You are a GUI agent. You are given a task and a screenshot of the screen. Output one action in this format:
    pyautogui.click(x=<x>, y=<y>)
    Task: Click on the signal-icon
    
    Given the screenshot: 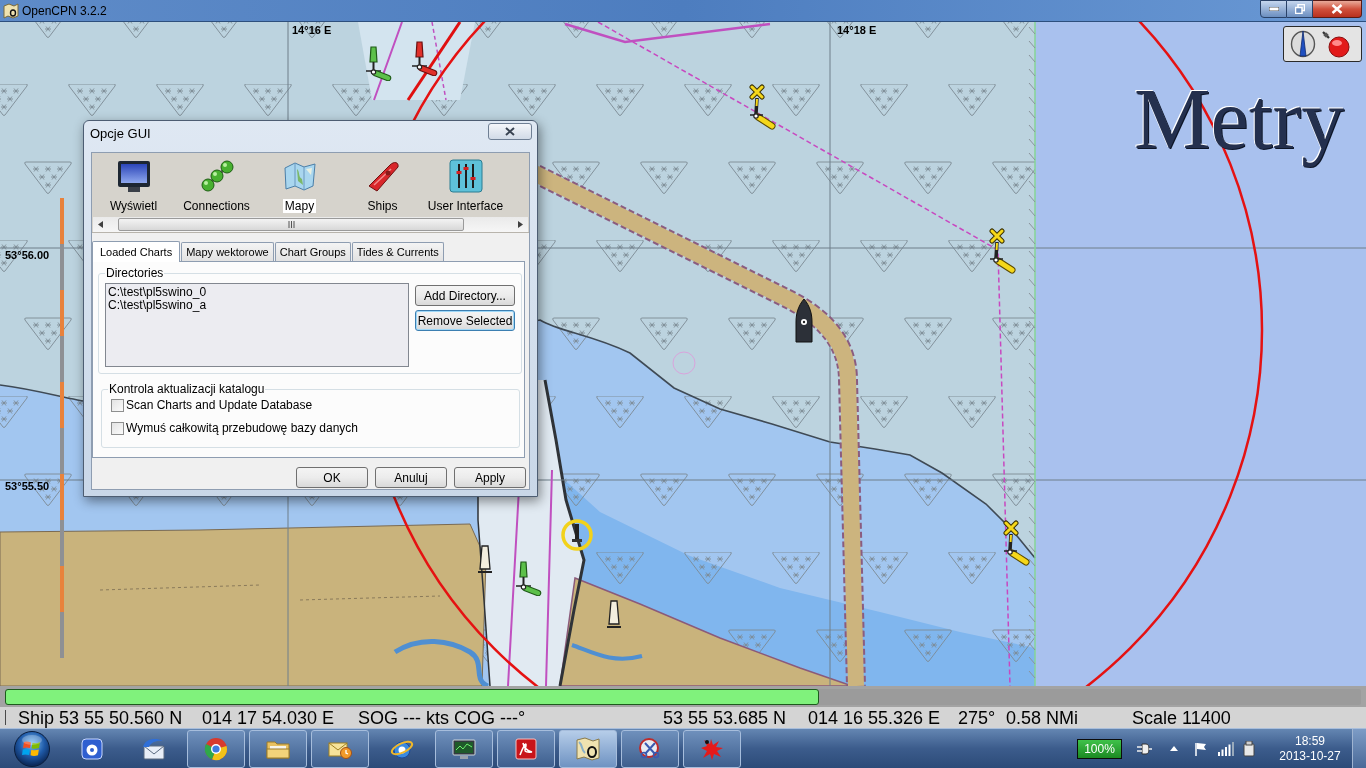 What is the action you would take?
    pyautogui.click(x=1226, y=748)
    